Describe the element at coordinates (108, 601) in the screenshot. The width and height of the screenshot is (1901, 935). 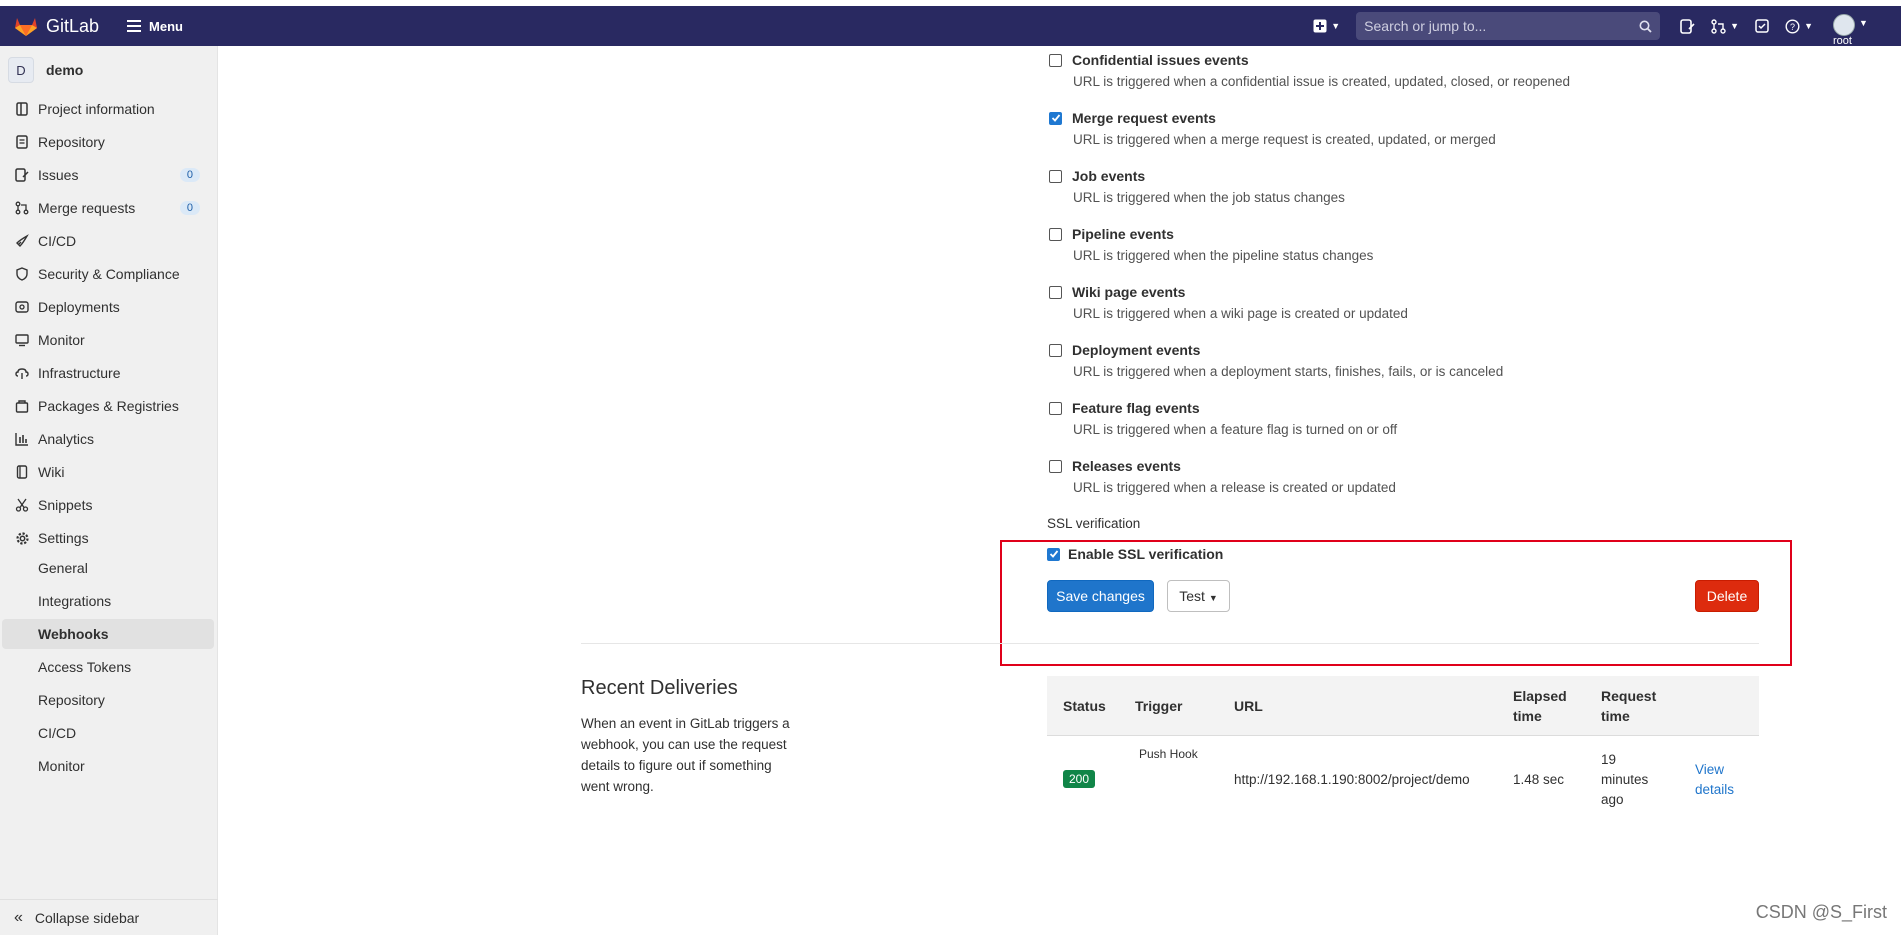
I see `sidebar-subitem-integrations: Integrations` at that location.